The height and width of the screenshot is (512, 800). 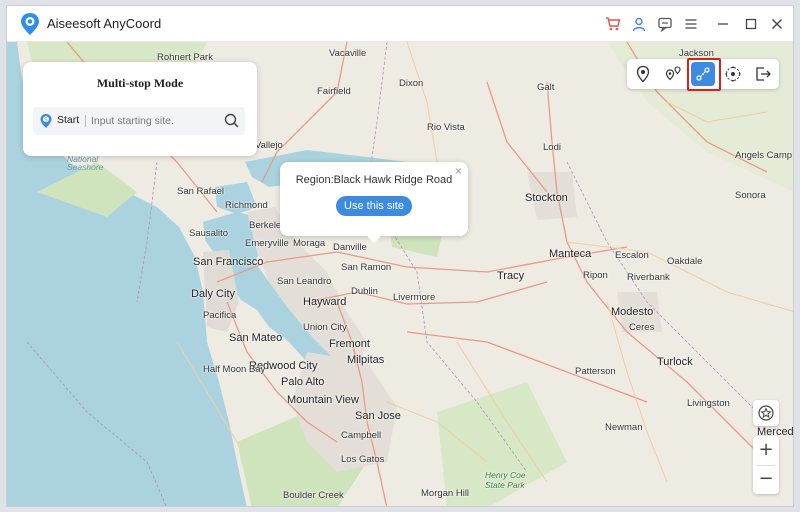 I want to click on place-label: Oakdale, so click(x=685, y=261).